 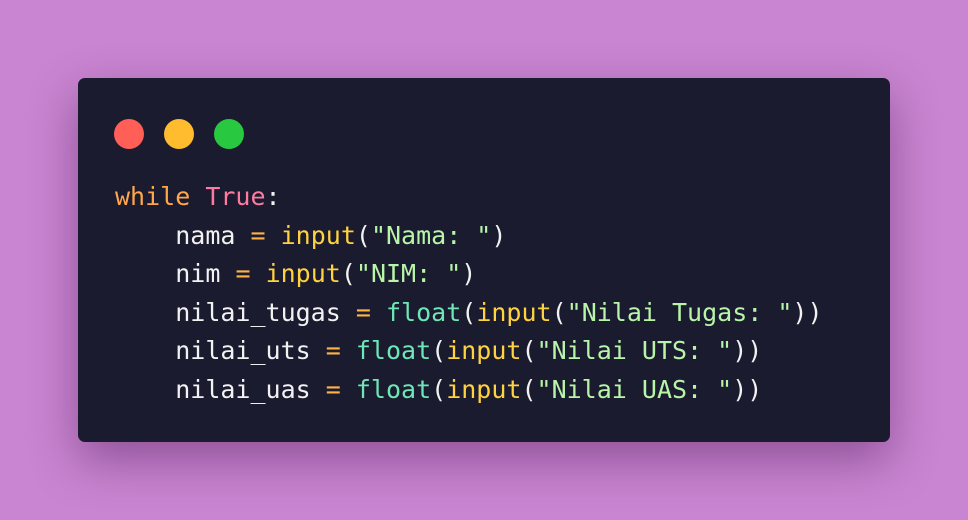 I want to click on code-line-6: nilai_uas = float(input("Nilai UAS: ")), so click(x=469, y=390).